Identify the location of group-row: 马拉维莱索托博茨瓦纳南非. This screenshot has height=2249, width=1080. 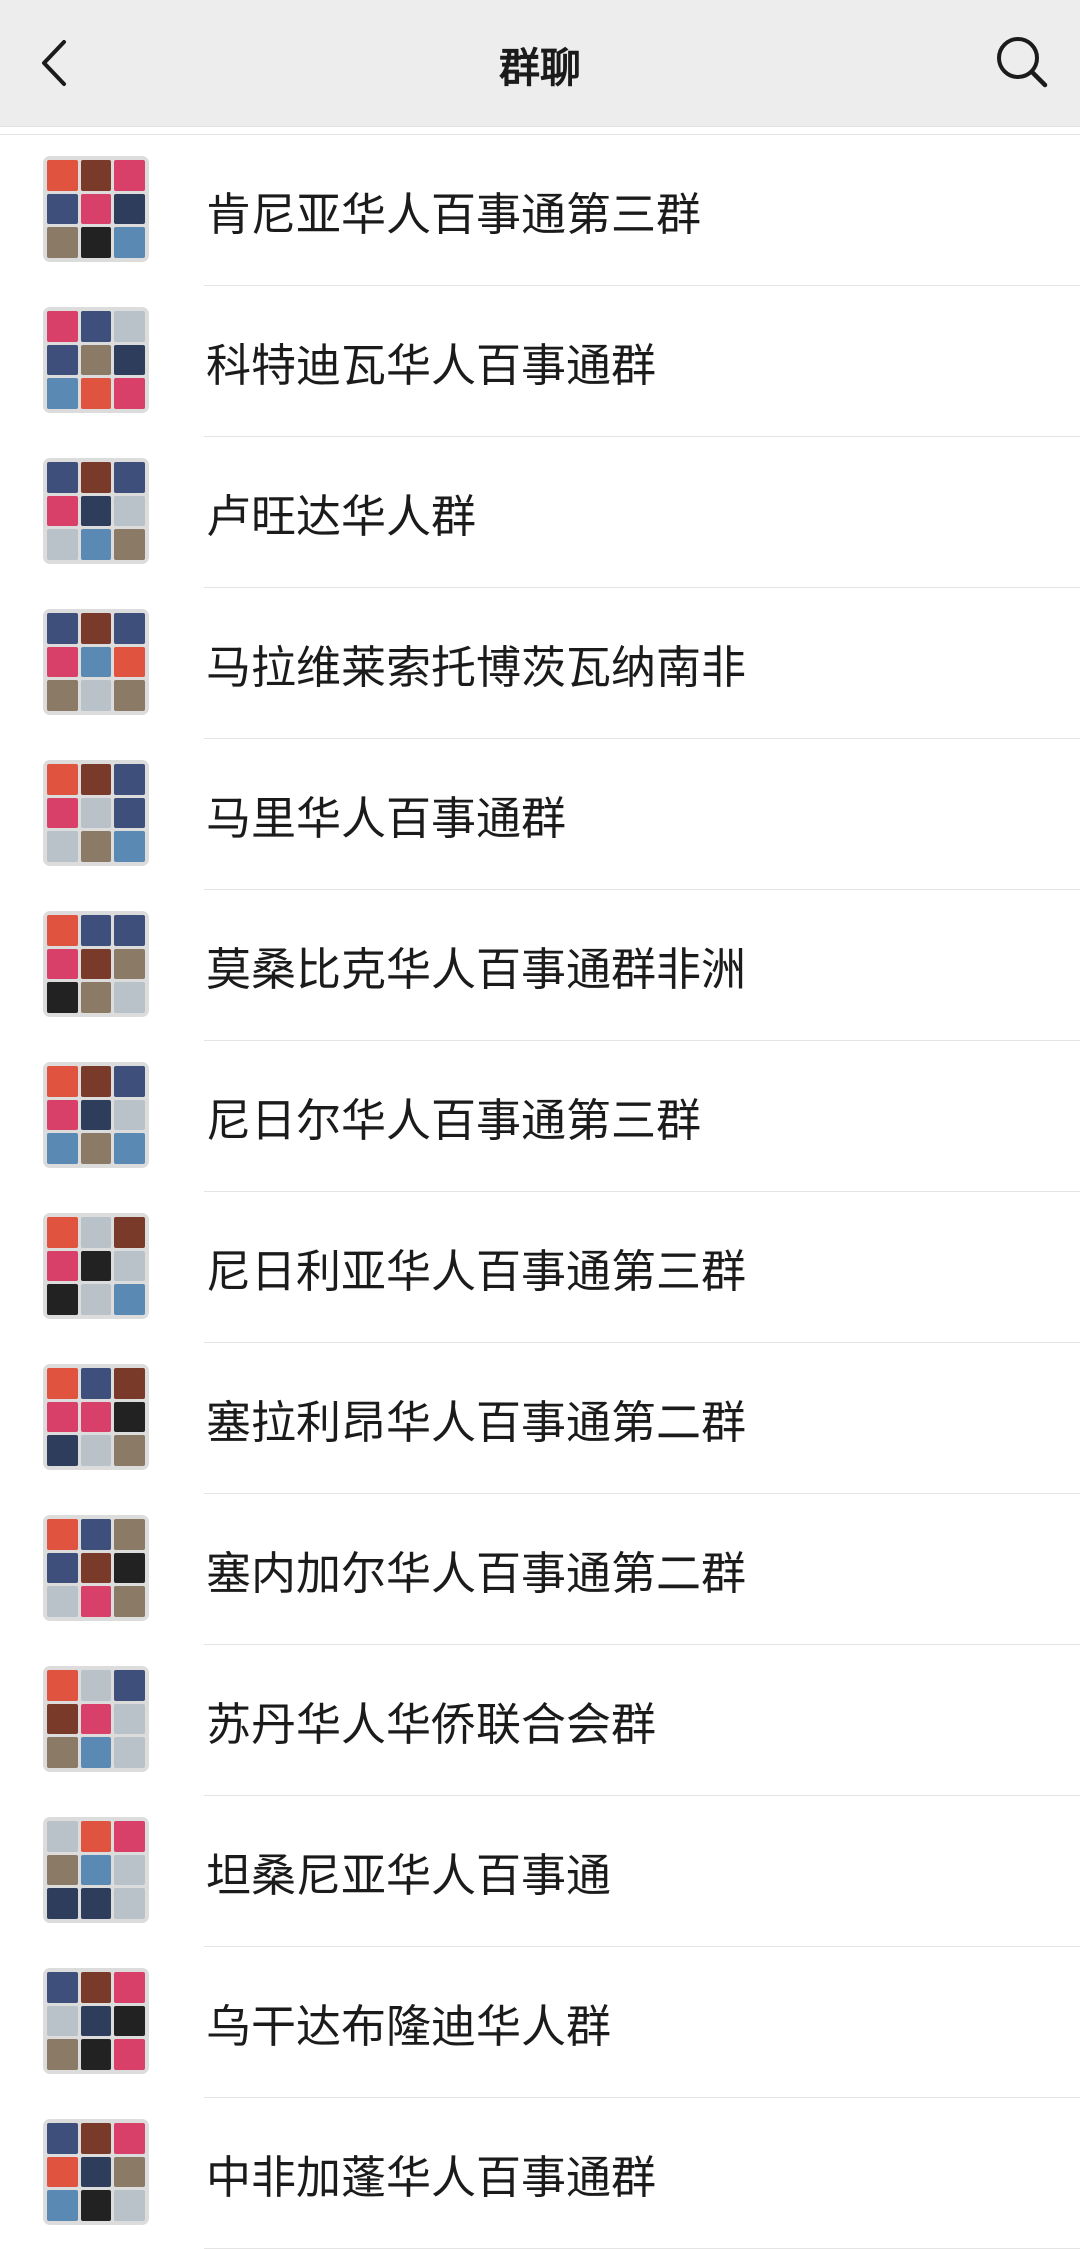
(540, 663).